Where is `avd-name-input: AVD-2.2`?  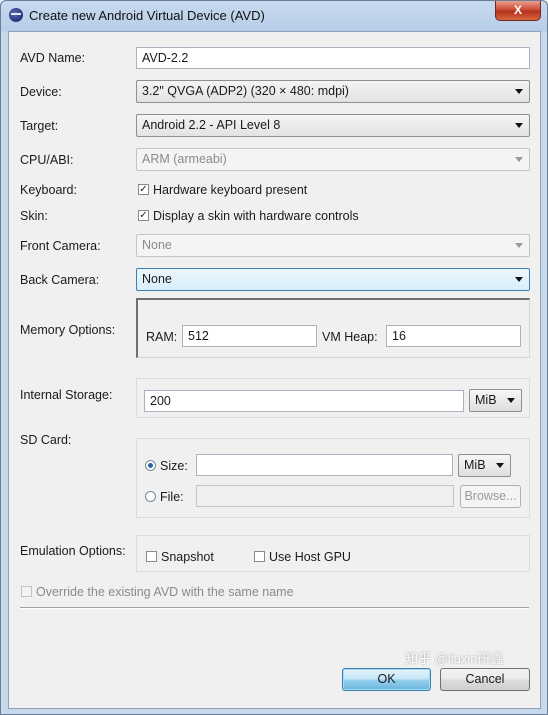 avd-name-input: AVD-2.2 is located at coordinates (333, 58).